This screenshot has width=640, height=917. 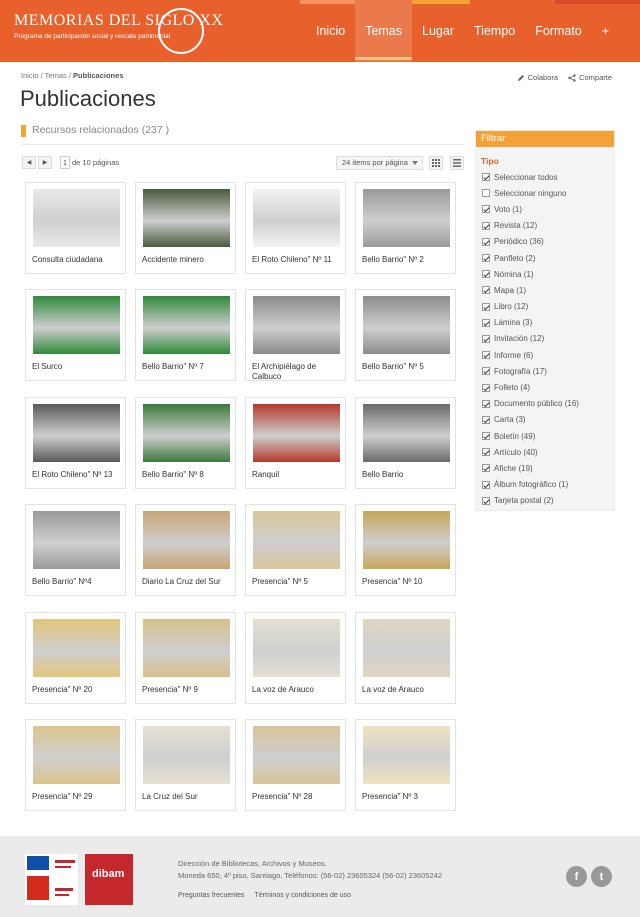 I want to click on filter-option: Voto (1), so click(x=545, y=209).